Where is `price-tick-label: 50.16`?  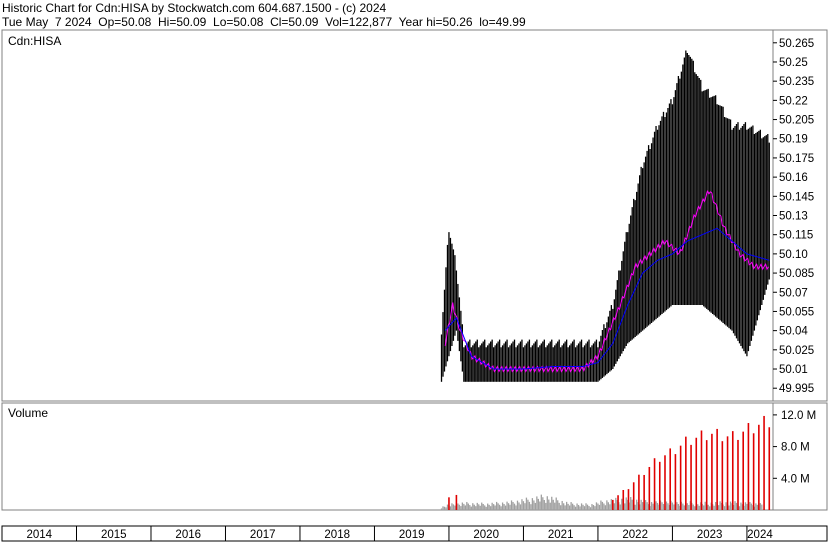 price-tick-label: 50.16 is located at coordinates (793, 178).